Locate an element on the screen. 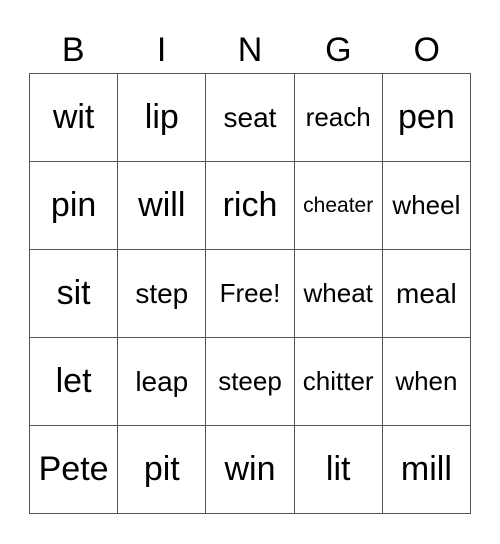 The height and width of the screenshot is (544, 500). bingo-cell: chitter is located at coordinates (338, 382).